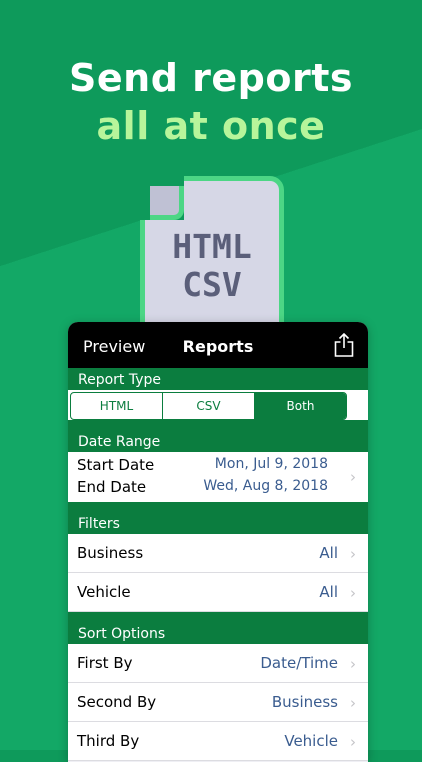 This screenshot has height=762, width=422. What do you see at coordinates (265, 486) in the screenshot?
I see `end-date-value: Wed, Aug 8, 2018` at bounding box center [265, 486].